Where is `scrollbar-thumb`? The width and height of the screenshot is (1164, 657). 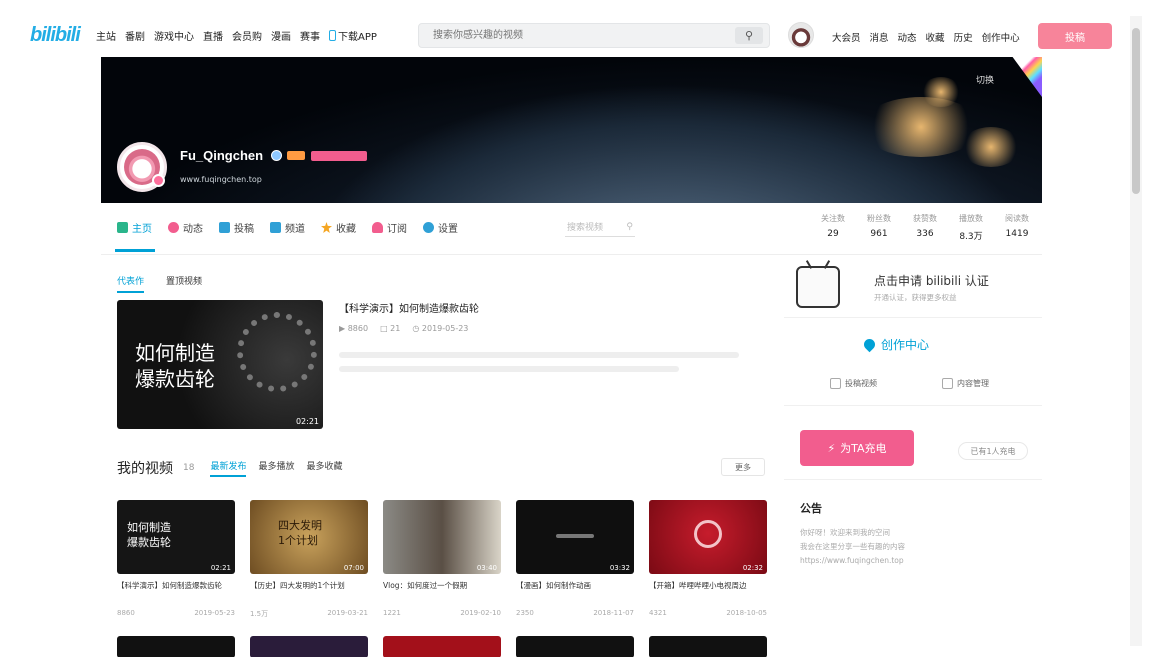
scrollbar-thumb is located at coordinates (1136, 111).